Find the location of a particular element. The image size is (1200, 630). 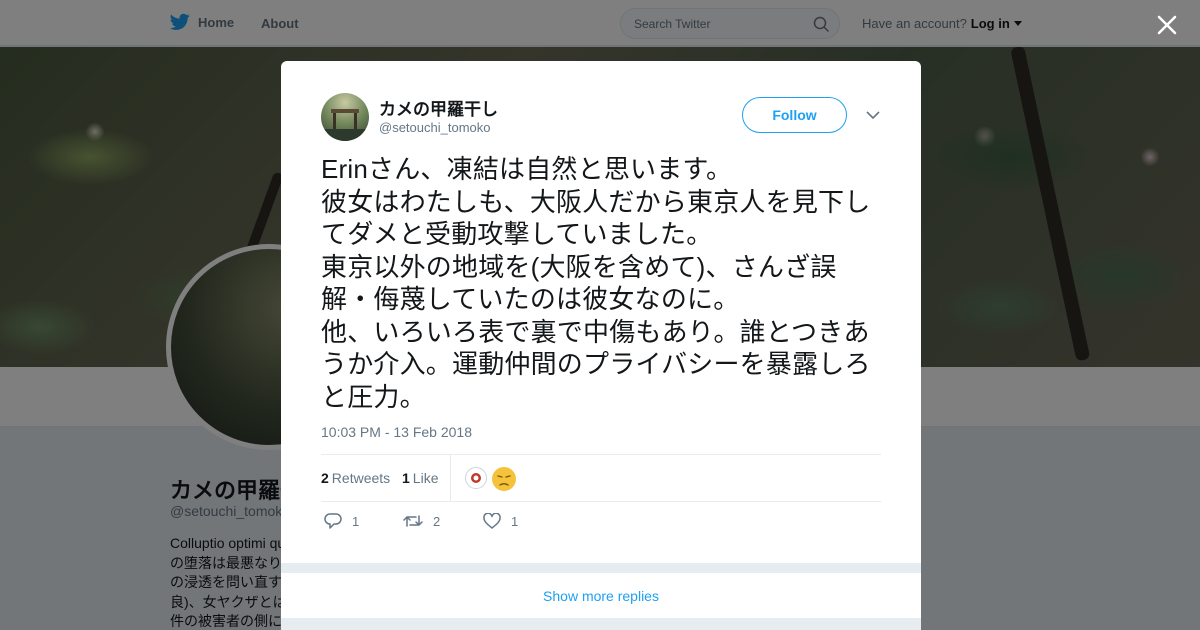

retweet-icon is located at coordinates (413, 521).